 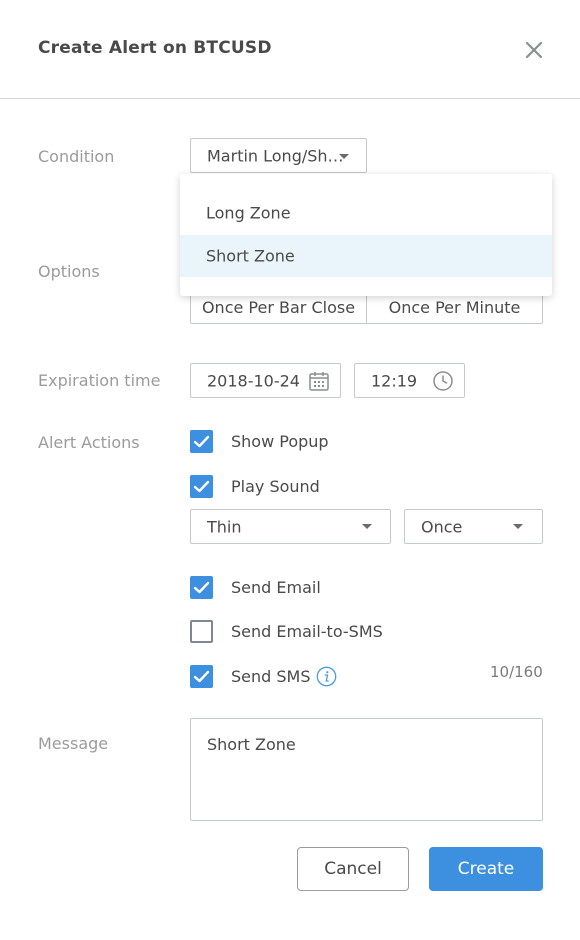 What do you see at coordinates (366, 769) in the screenshot?
I see `message-textarea: Short Zone` at bounding box center [366, 769].